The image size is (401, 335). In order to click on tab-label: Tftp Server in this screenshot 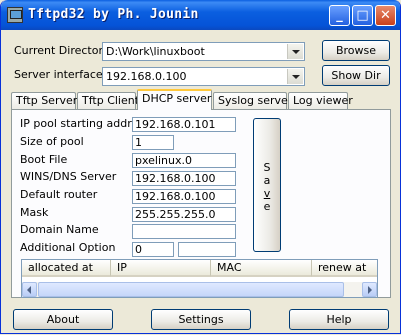, I will do `click(47, 100)`.